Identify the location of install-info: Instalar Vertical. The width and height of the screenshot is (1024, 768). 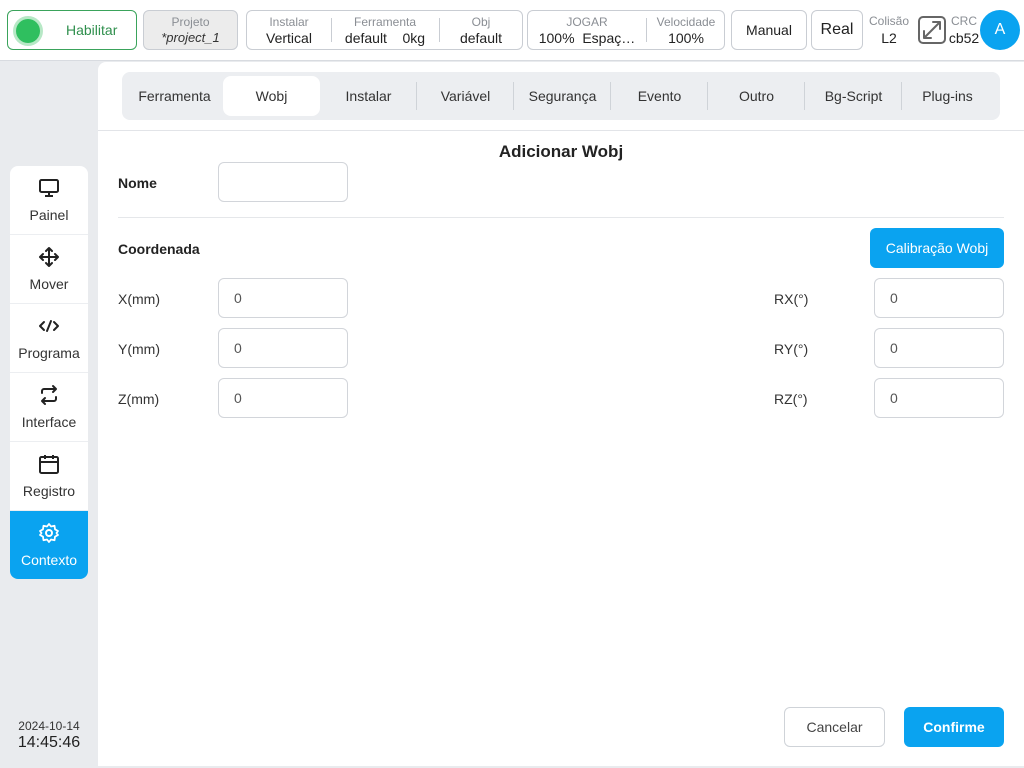
(289, 30).